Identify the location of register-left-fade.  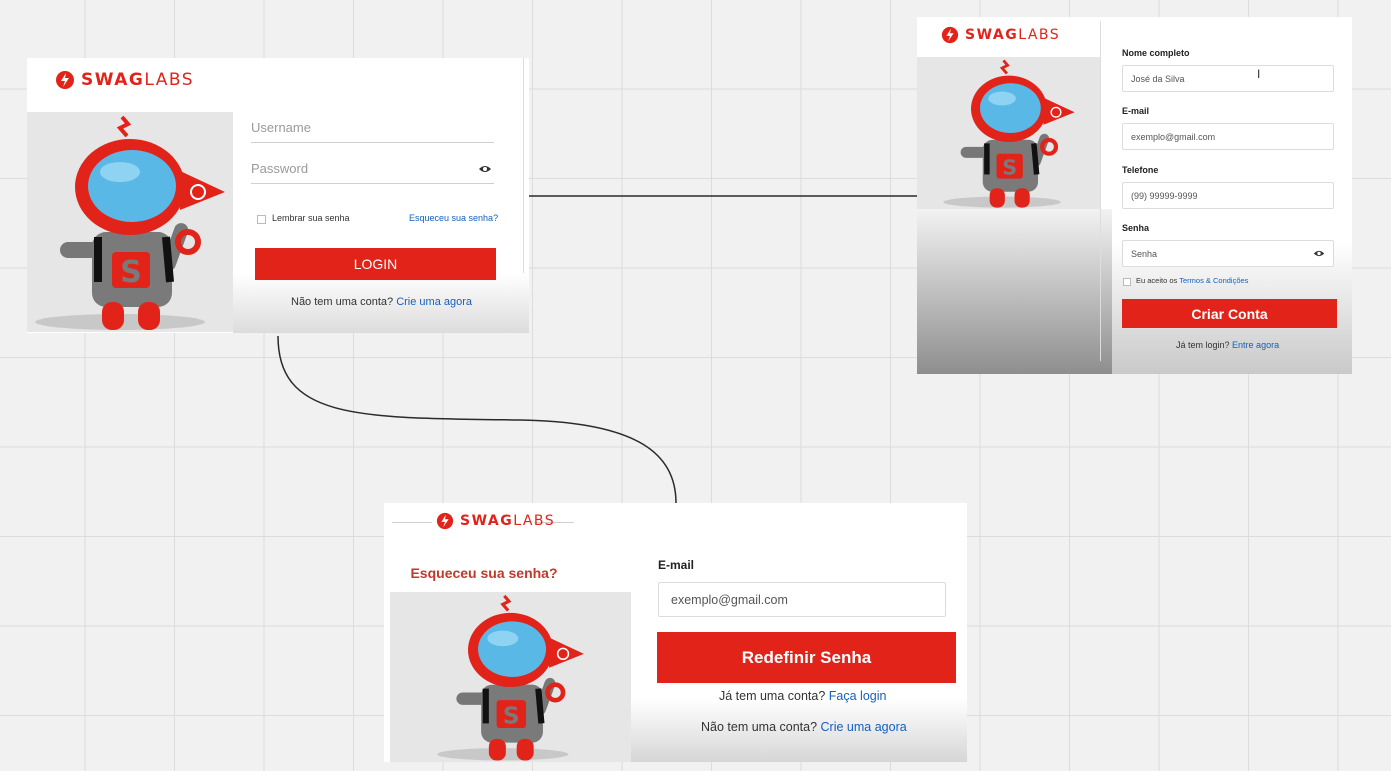
(1014, 291).